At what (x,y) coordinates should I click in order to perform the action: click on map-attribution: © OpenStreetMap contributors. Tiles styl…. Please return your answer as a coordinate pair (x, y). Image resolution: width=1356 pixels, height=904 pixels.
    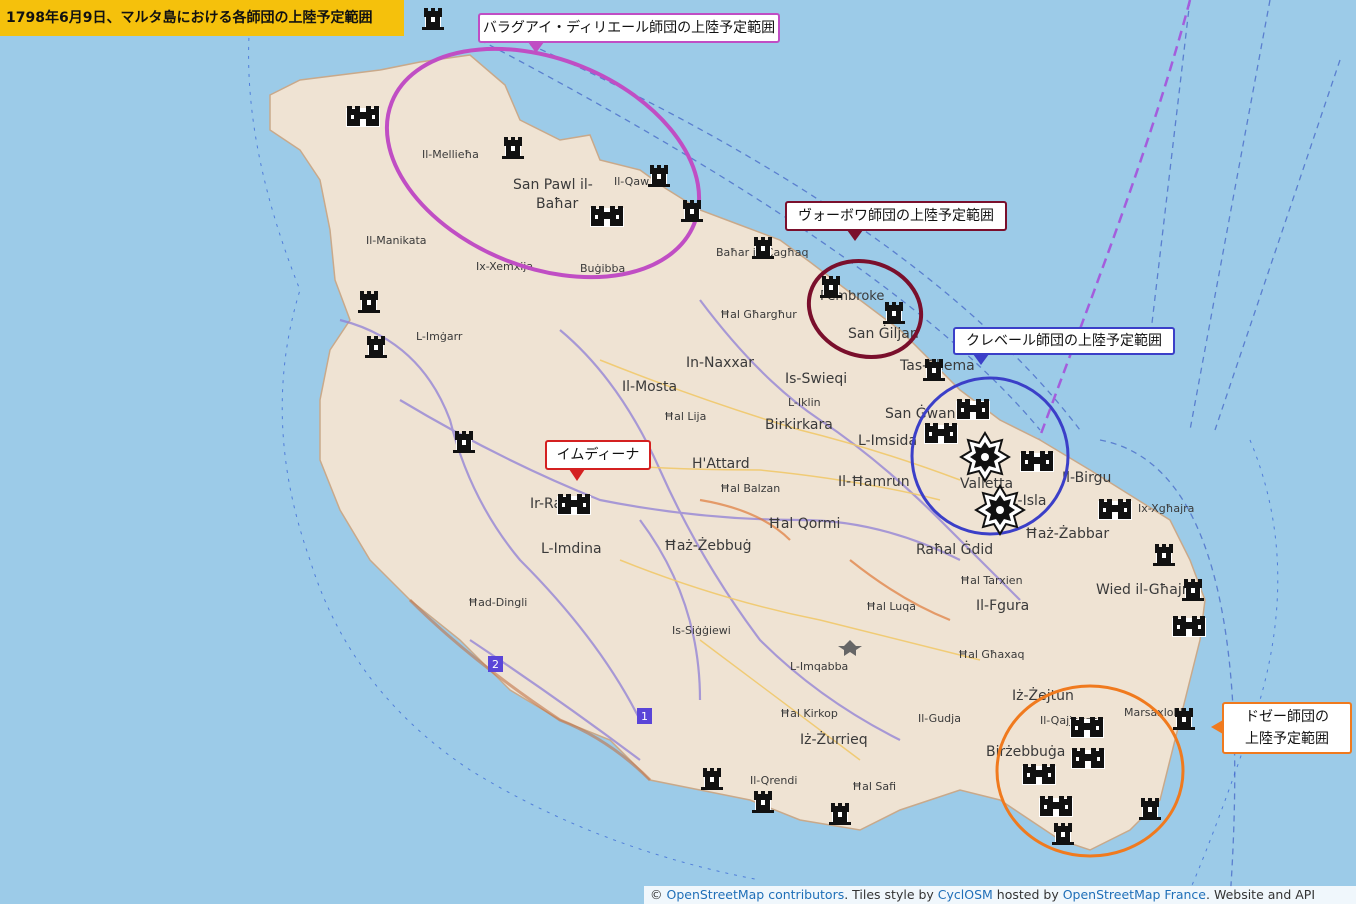
    Looking at the image, I should click on (1000, 895).